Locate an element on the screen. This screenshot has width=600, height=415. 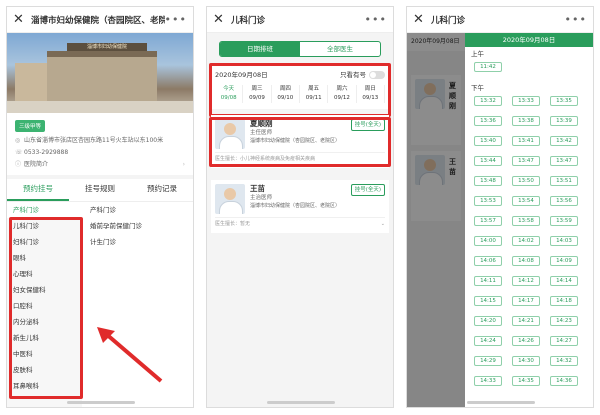
time-slot-button: 14:08 is located at coordinates (526, 261).